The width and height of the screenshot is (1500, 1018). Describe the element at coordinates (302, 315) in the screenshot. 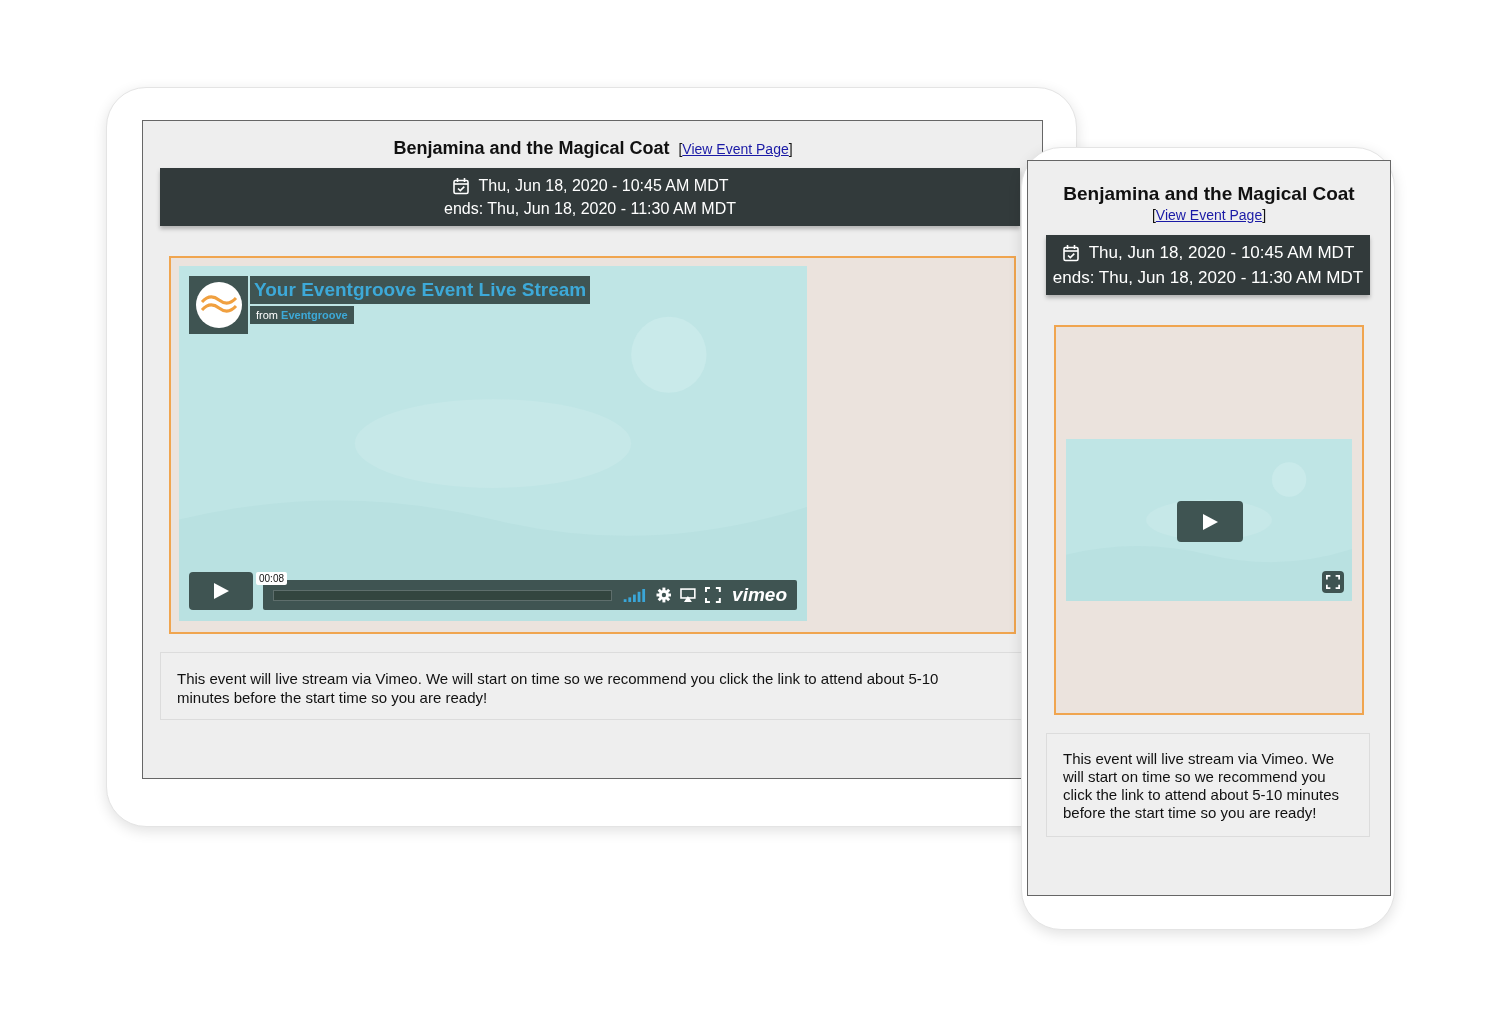

I see `video-byline: from Eventgroove` at that location.